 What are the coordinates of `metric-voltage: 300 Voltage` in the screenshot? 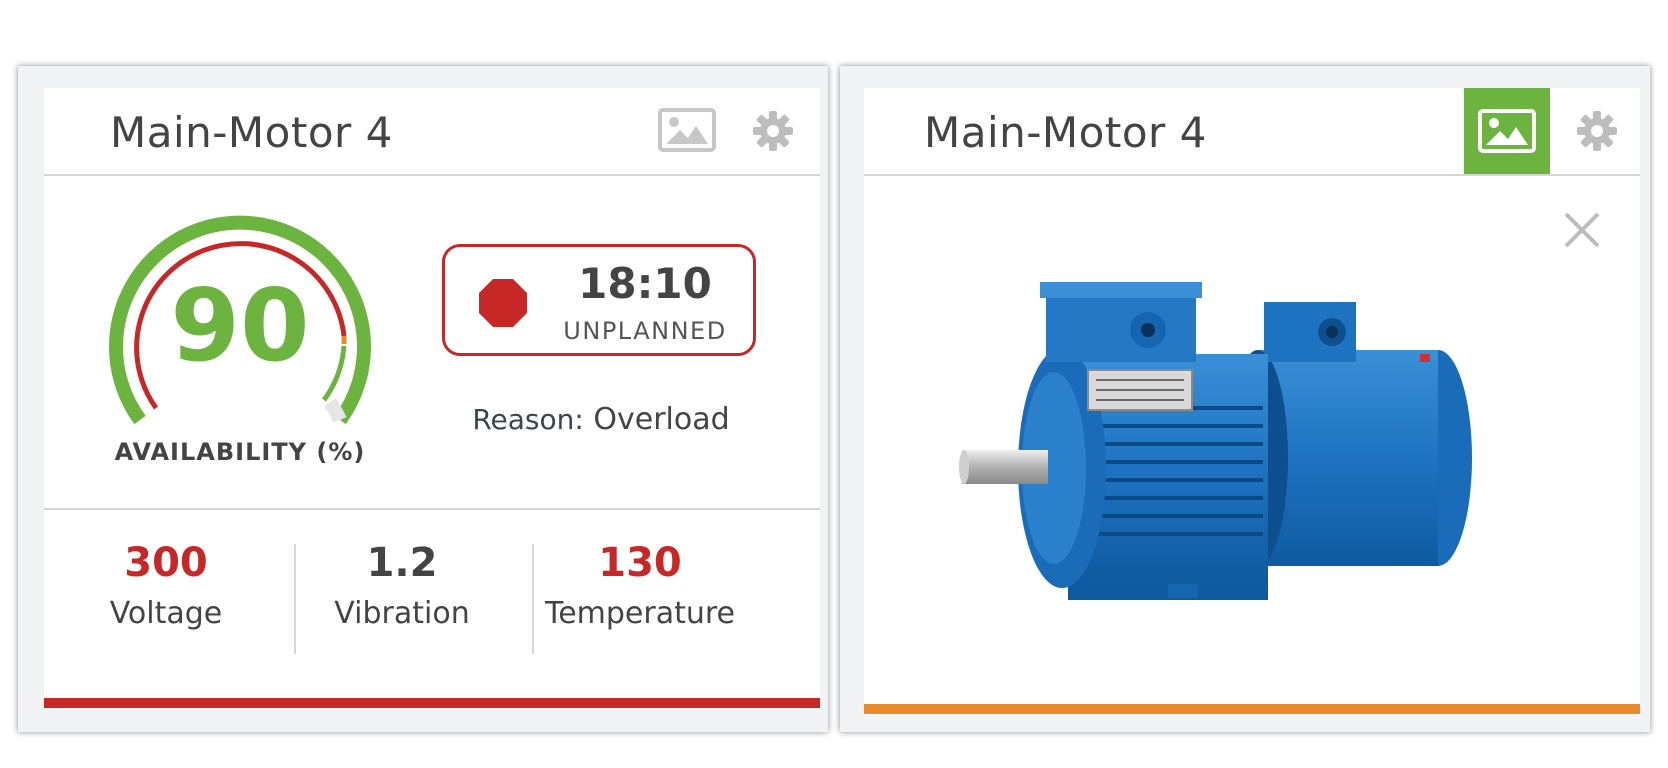 It's located at (166, 585).